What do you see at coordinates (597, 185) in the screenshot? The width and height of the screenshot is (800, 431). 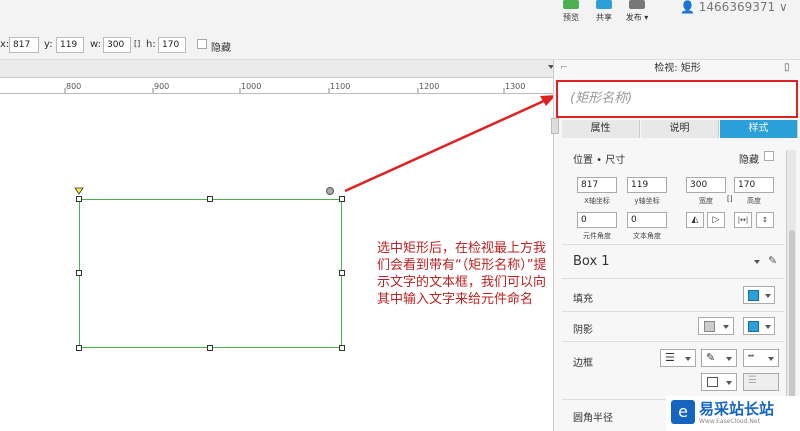 I see `inspector-x-input: 817` at bounding box center [597, 185].